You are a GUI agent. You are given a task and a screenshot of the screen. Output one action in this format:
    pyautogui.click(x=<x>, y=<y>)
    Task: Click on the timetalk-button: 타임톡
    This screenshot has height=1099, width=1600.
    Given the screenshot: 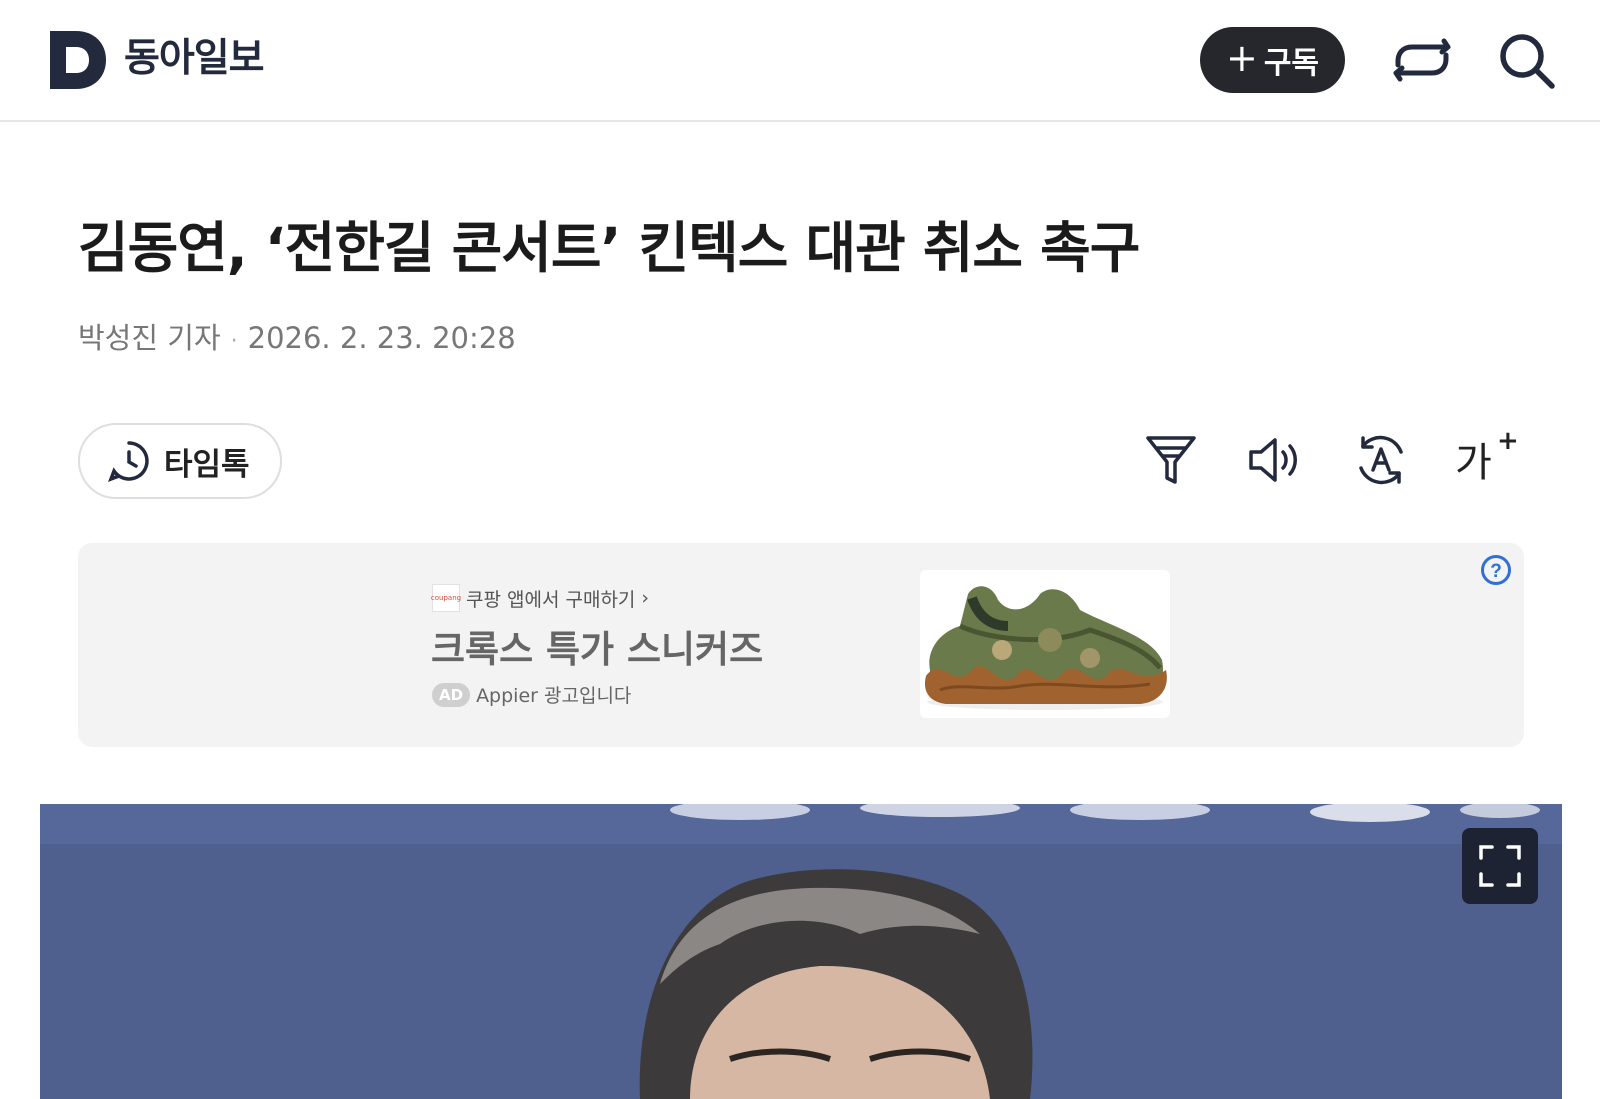 What is the action you would take?
    pyautogui.click(x=180, y=461)
    